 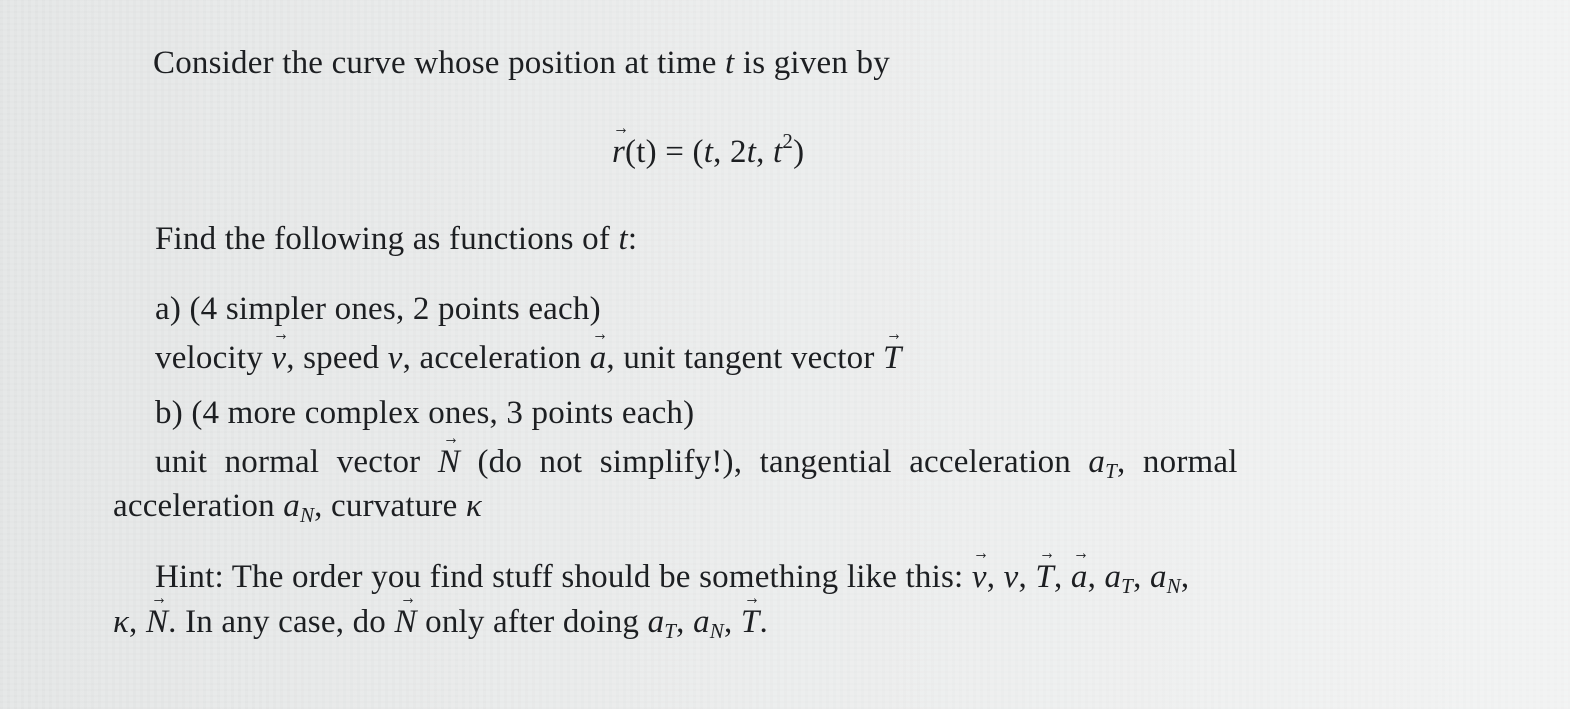 What do you see at coordinates (1177, 462) in the screenshot?
I see `normal-accel-label: , normal` at bounding box center [1177, 462].